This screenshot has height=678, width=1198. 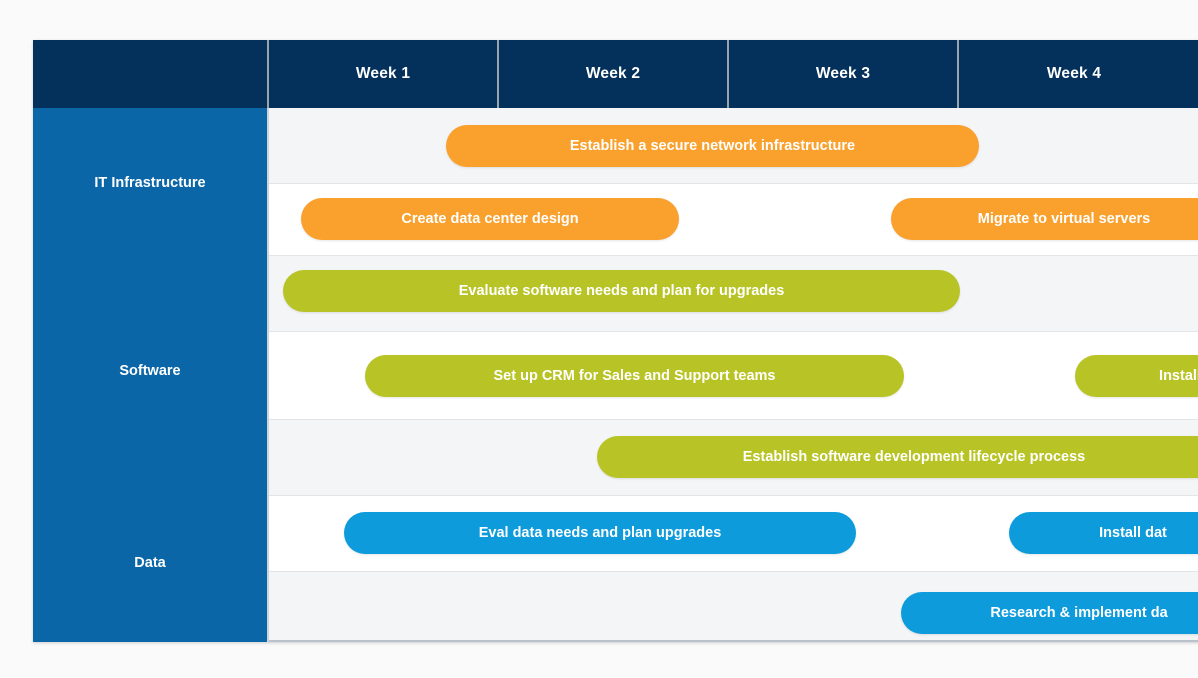 What do you see at coordinates (1064, 219) in the screenshot?
I see `task-bar-label: Migrate to virtual servers` at bounding box center [1064, 219].